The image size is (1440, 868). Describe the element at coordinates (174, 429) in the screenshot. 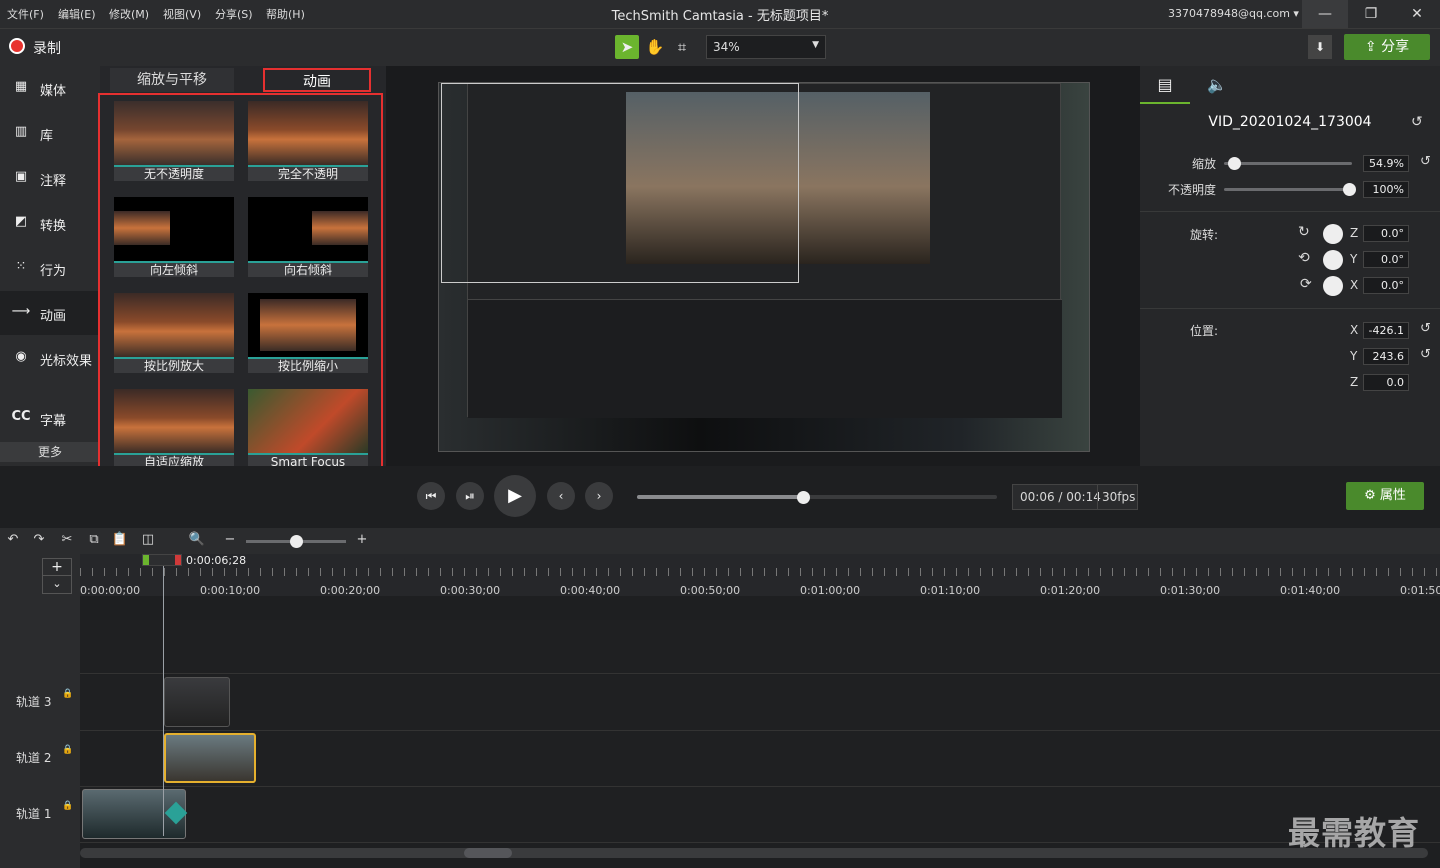

I see `anim-adaptive-zoom: 自适应缩放` at that location.